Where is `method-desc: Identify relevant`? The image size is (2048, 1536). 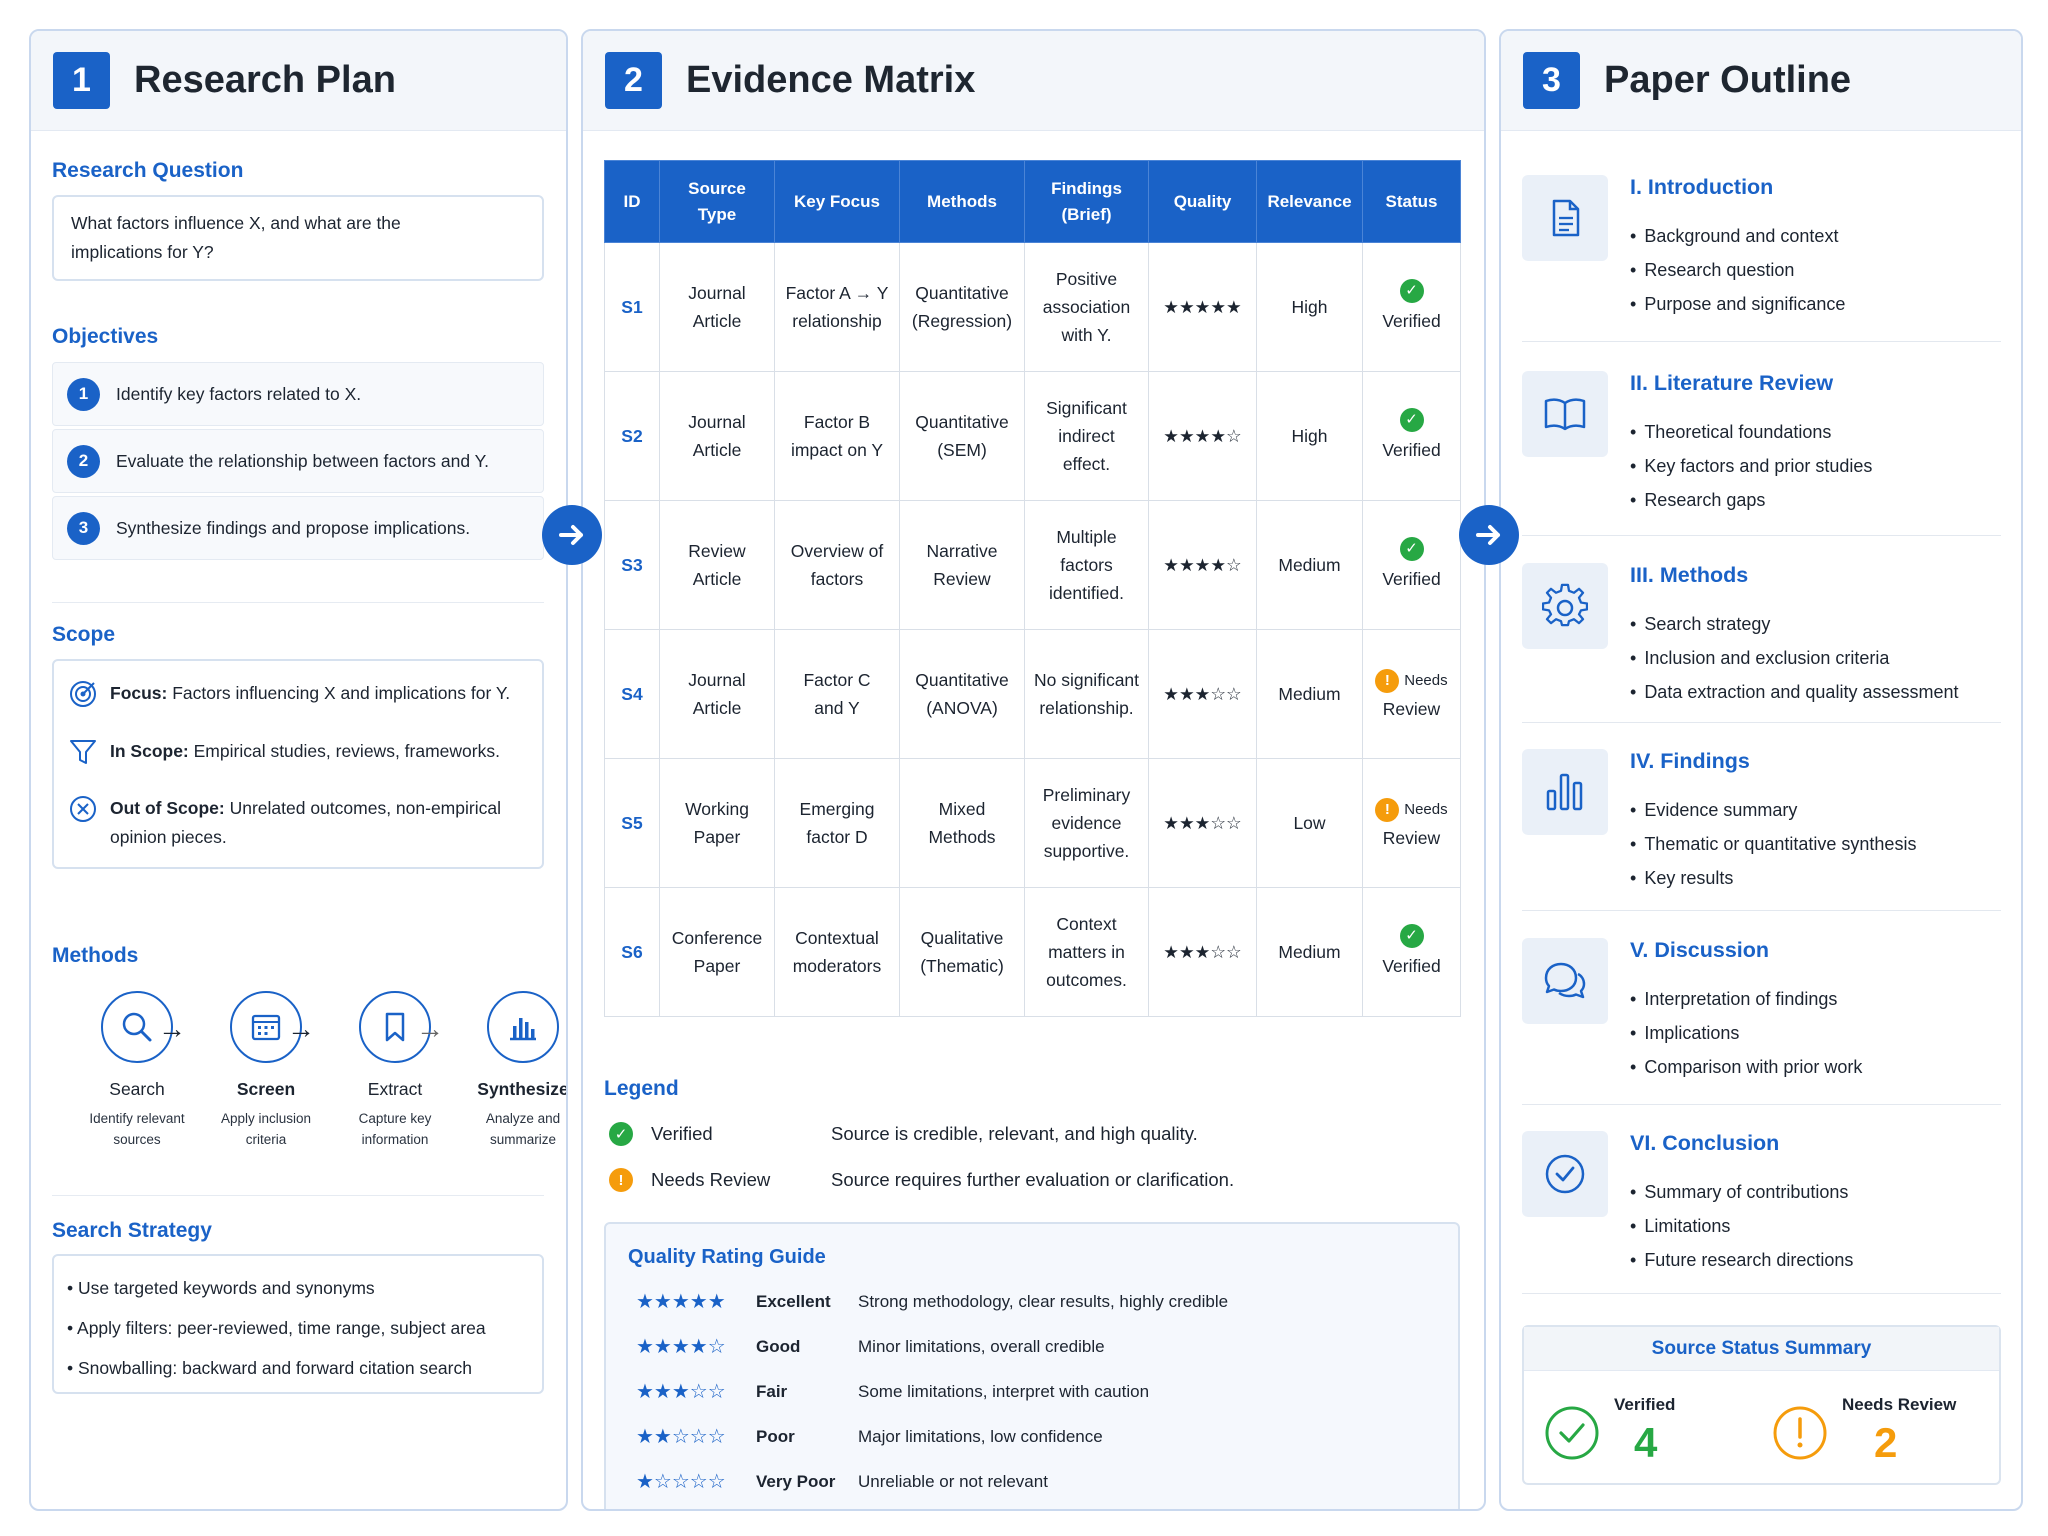 method-desc: Identify relevant is located at coordinates (137, 1118).